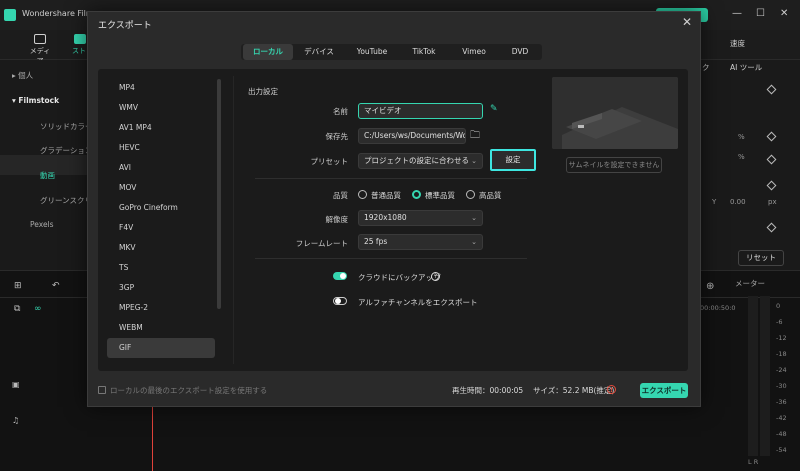  I want to click on format-avi: AVI, so click(161, 168).